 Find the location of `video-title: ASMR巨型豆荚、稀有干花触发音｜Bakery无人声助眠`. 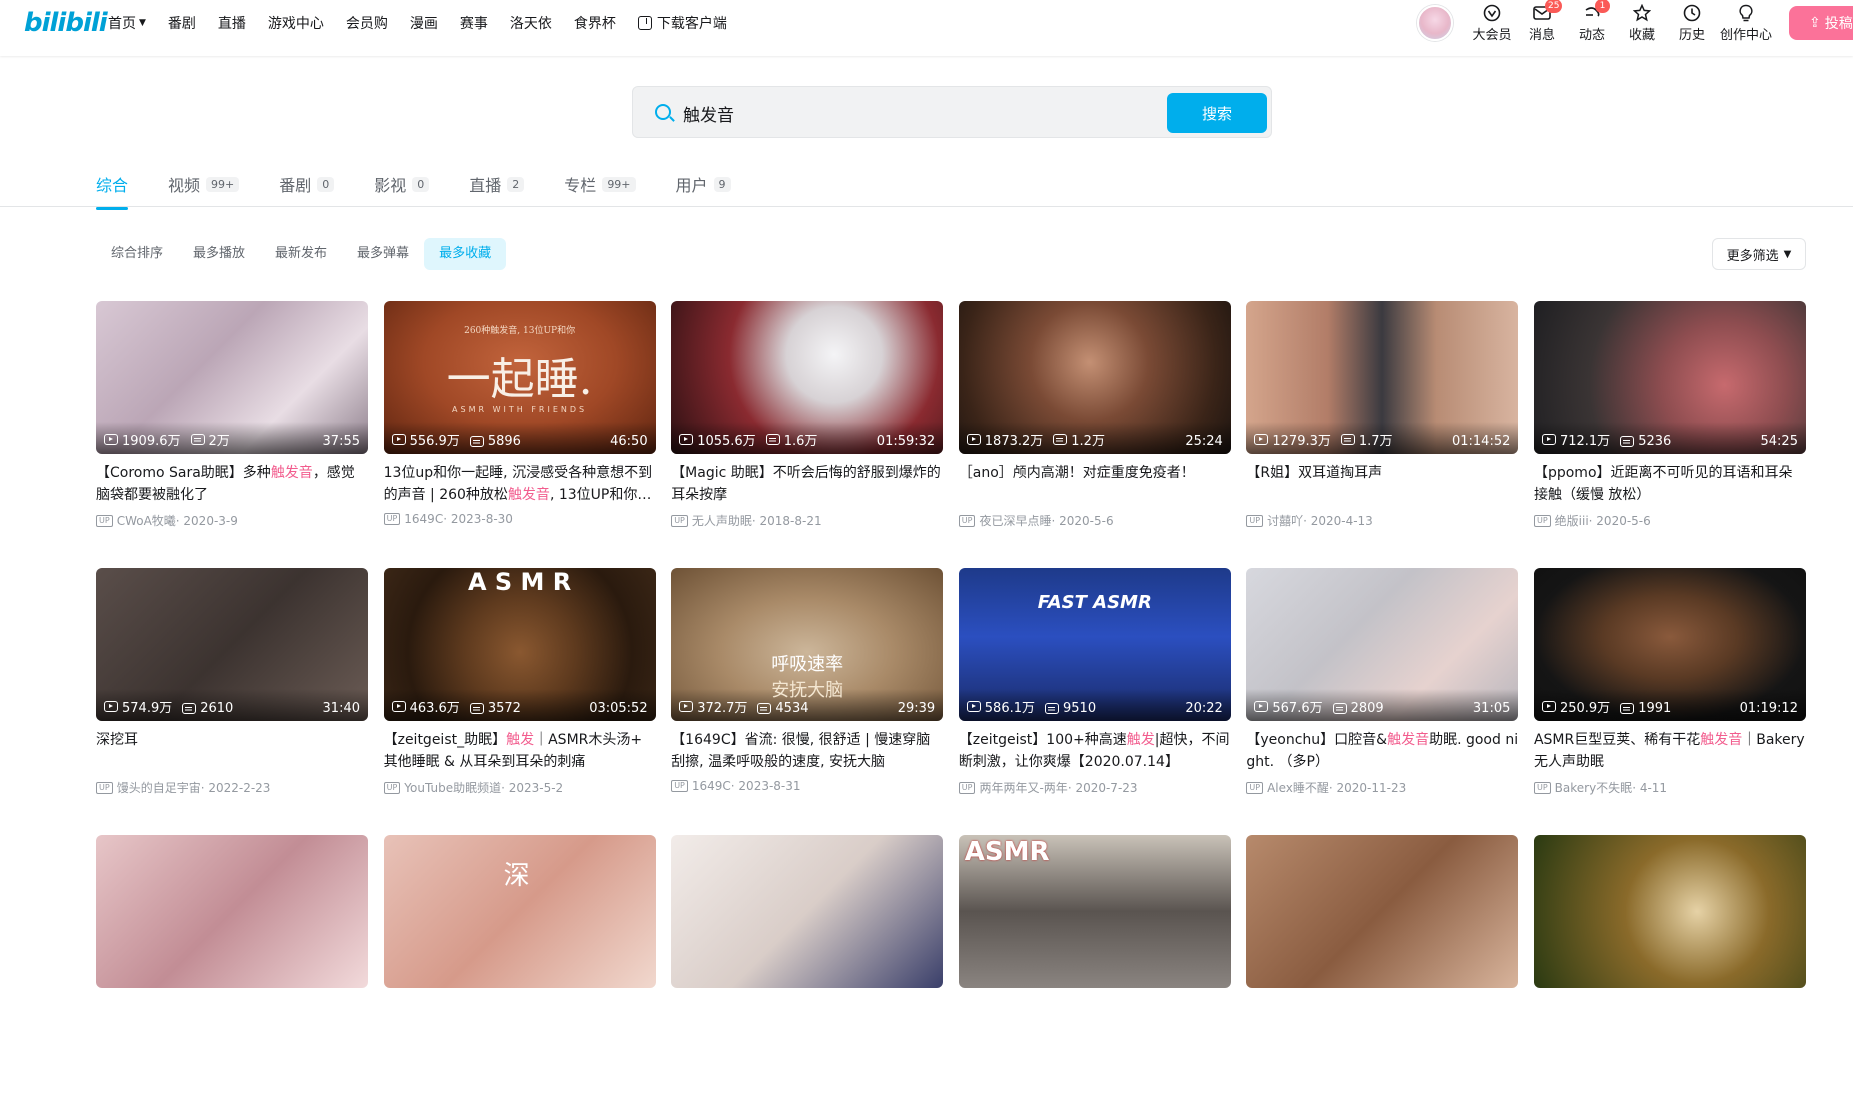

video-title: ASMR巨型豆荚、稀有干花触发音｜Bakery无人声助眠 is located at coordinates (1670, 751).